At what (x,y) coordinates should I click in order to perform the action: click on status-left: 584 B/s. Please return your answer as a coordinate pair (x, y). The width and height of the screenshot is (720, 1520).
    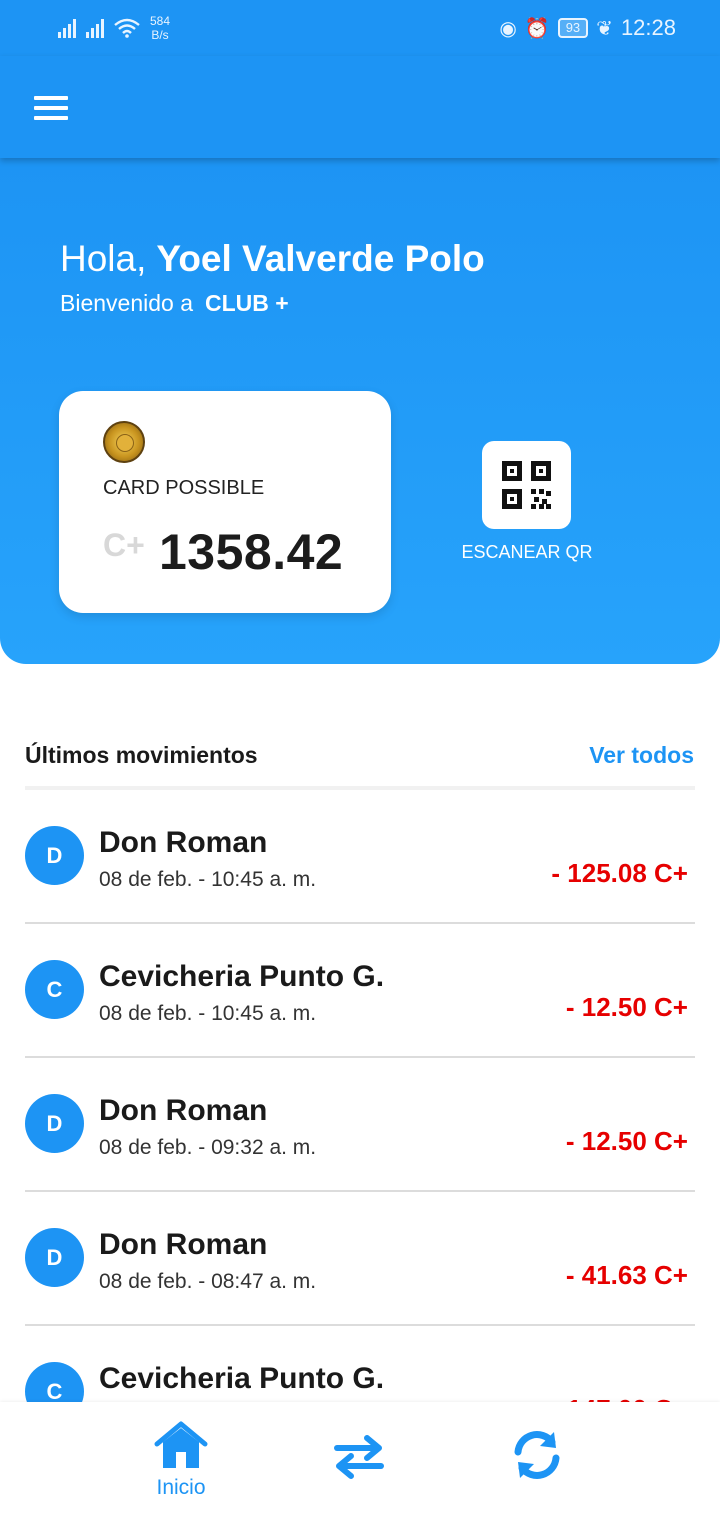
    Looking at the image, I should click on (114, 28).